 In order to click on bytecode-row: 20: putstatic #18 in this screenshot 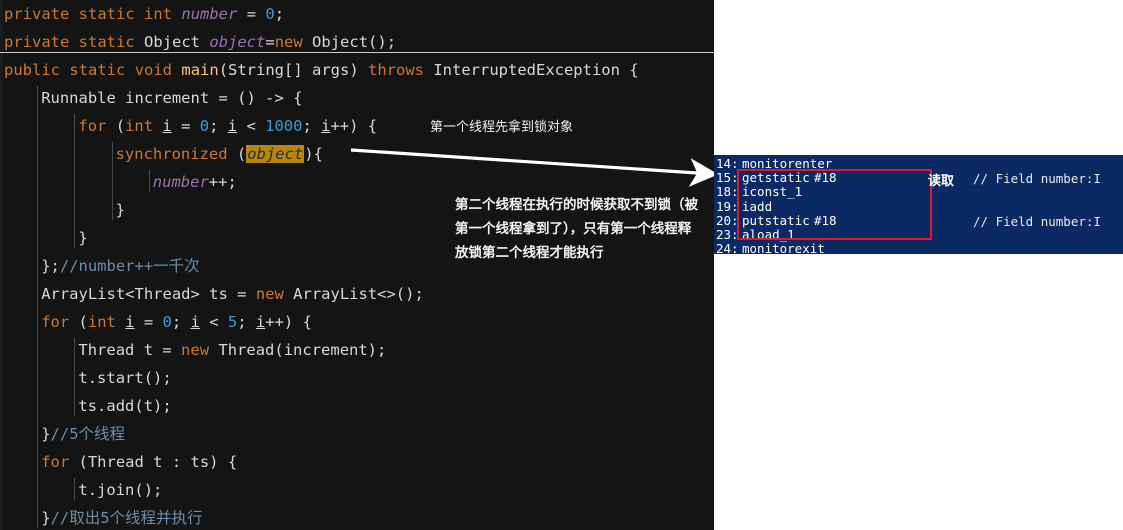, I will do `click(795, 220)`.